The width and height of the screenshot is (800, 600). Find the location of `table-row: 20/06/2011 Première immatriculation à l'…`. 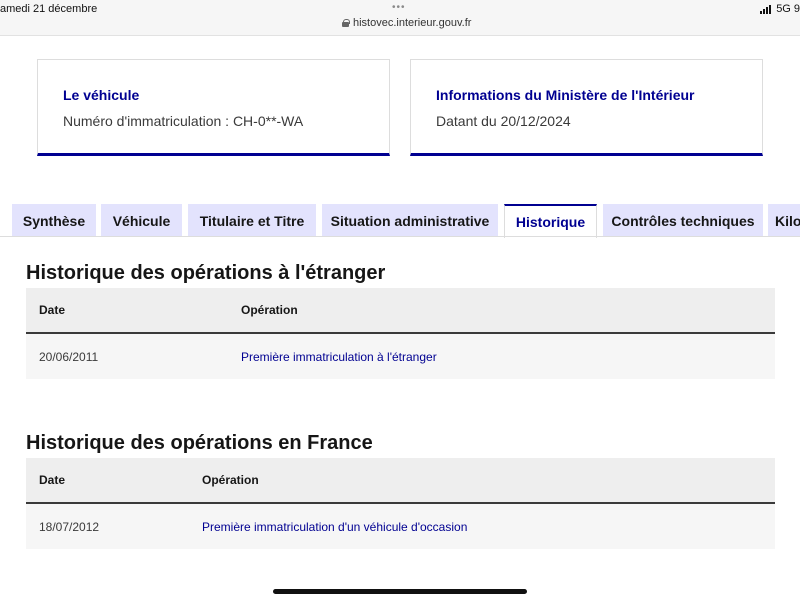

table-row: 20/06/2011 Première immatriculation à l'… is located at coordinates (400, 356).